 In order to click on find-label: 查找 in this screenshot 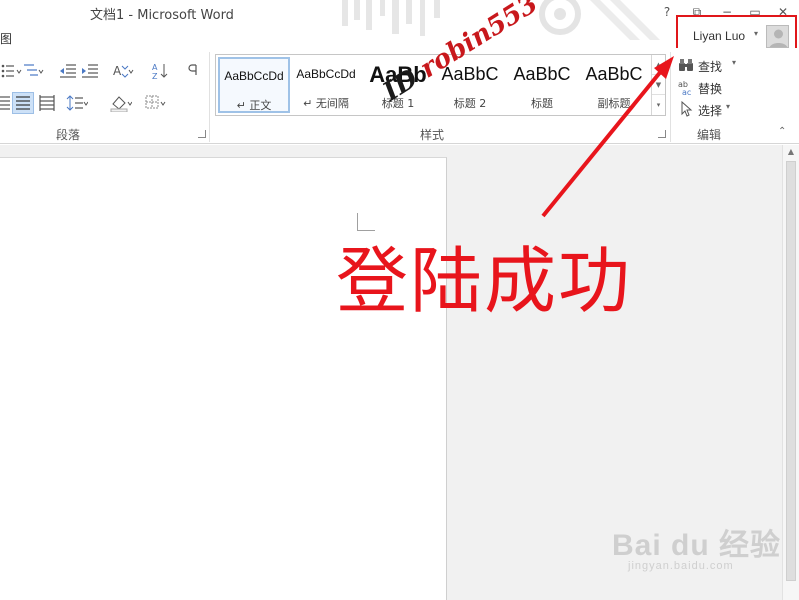, I will do `click(710, 67)`.